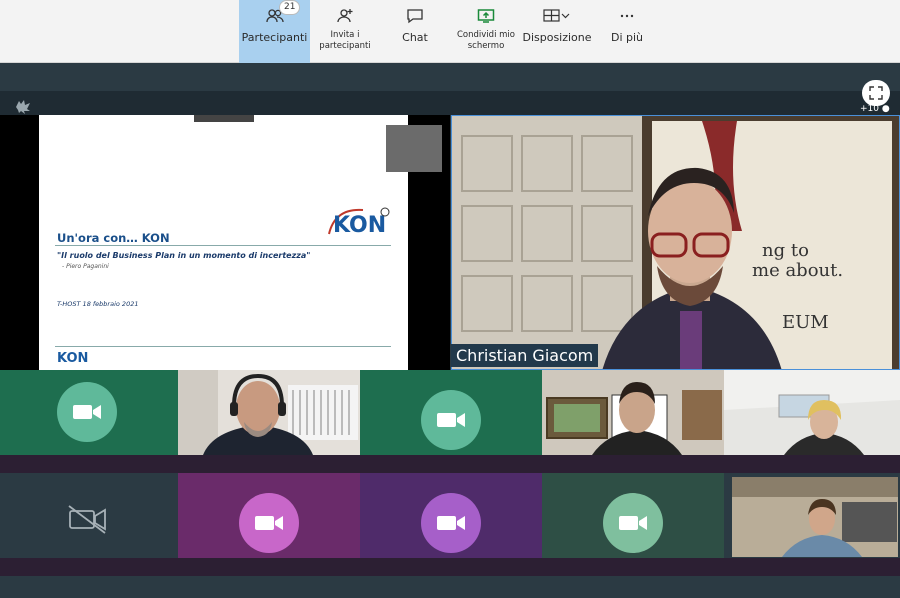  I want to click on slide-title: Un'ora con… KON, so click(113, 238).